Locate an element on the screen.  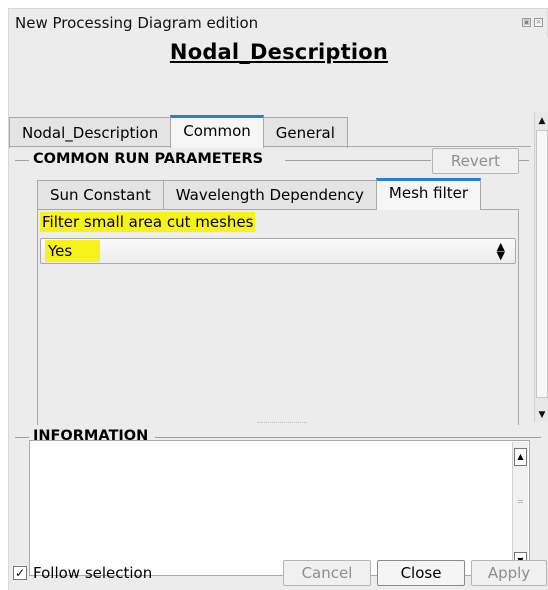
panel-vertical-scrollbar: ▲ ▼ is located at coordinates (541, 267).